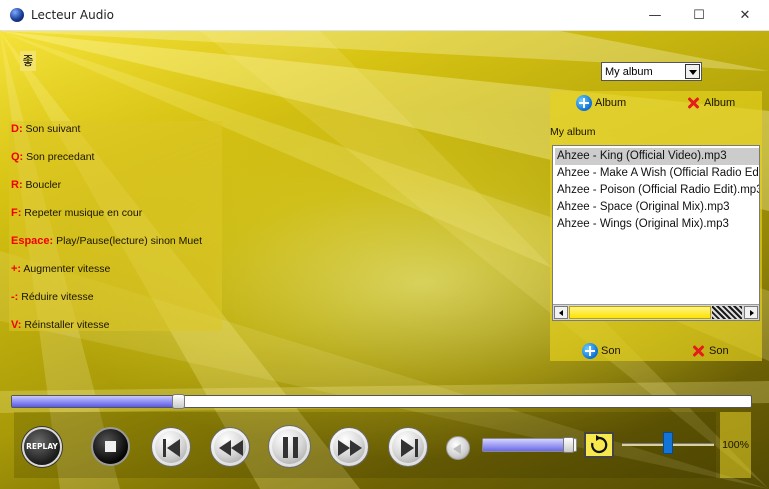 This screenshot has width=769, height=489. What do you see at coordinates (17, 157) in the screenshot?
I see `shortcut-key: Q:` at bounding box center [17, 157].